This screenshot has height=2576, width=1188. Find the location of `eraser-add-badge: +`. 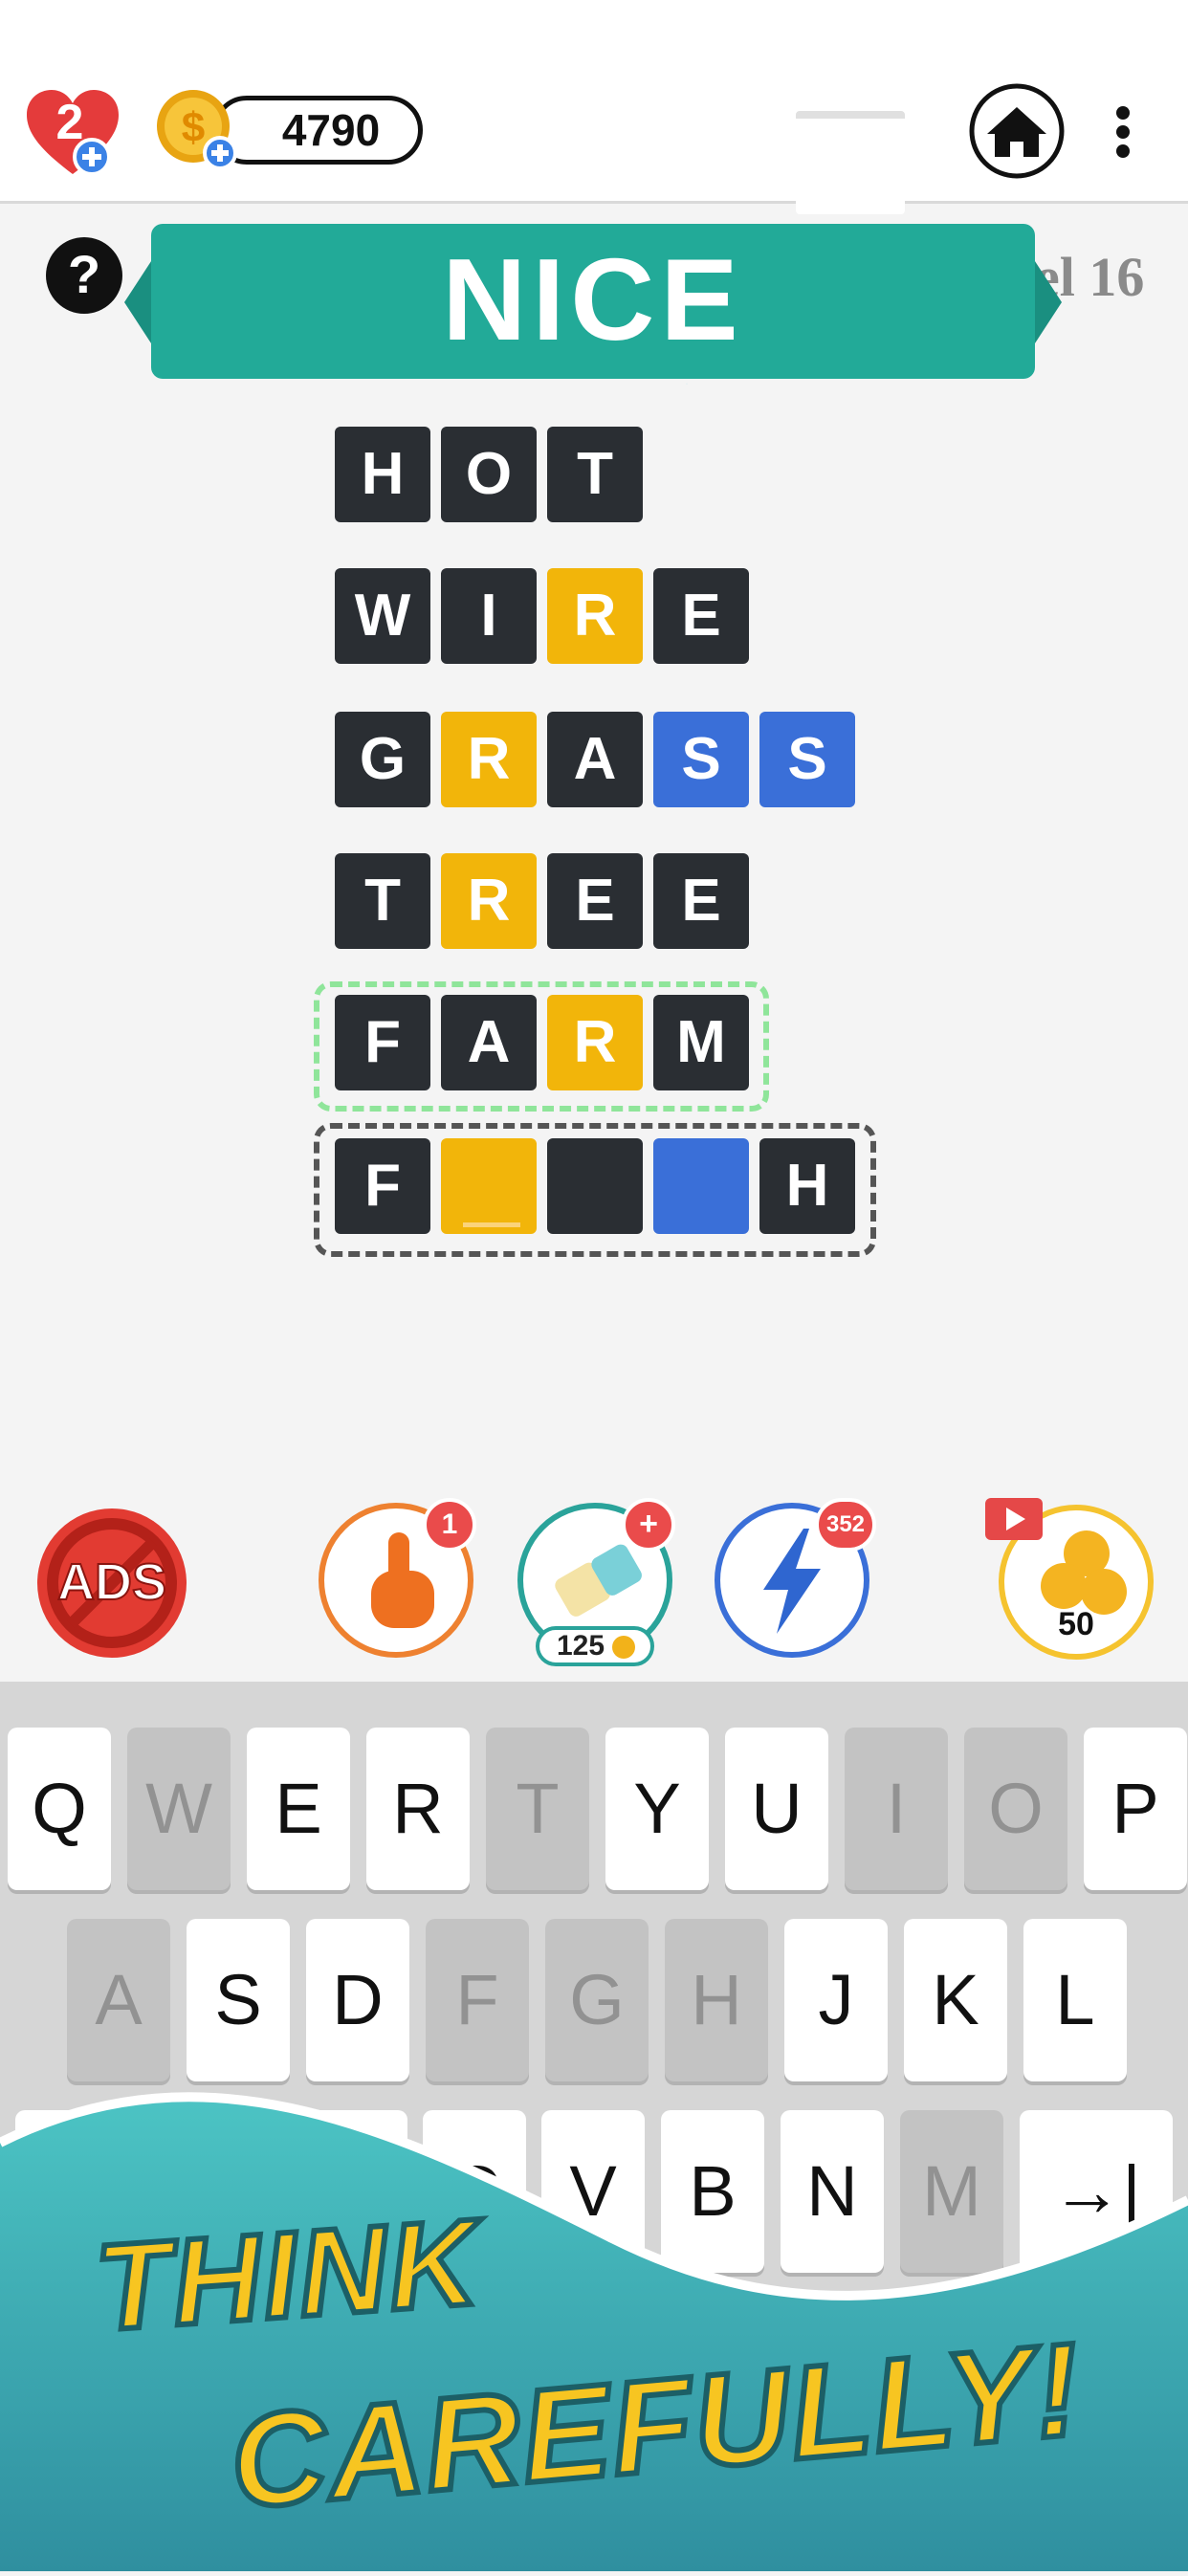

eraser-add-badge: + is located at coordinates (648, 1525).